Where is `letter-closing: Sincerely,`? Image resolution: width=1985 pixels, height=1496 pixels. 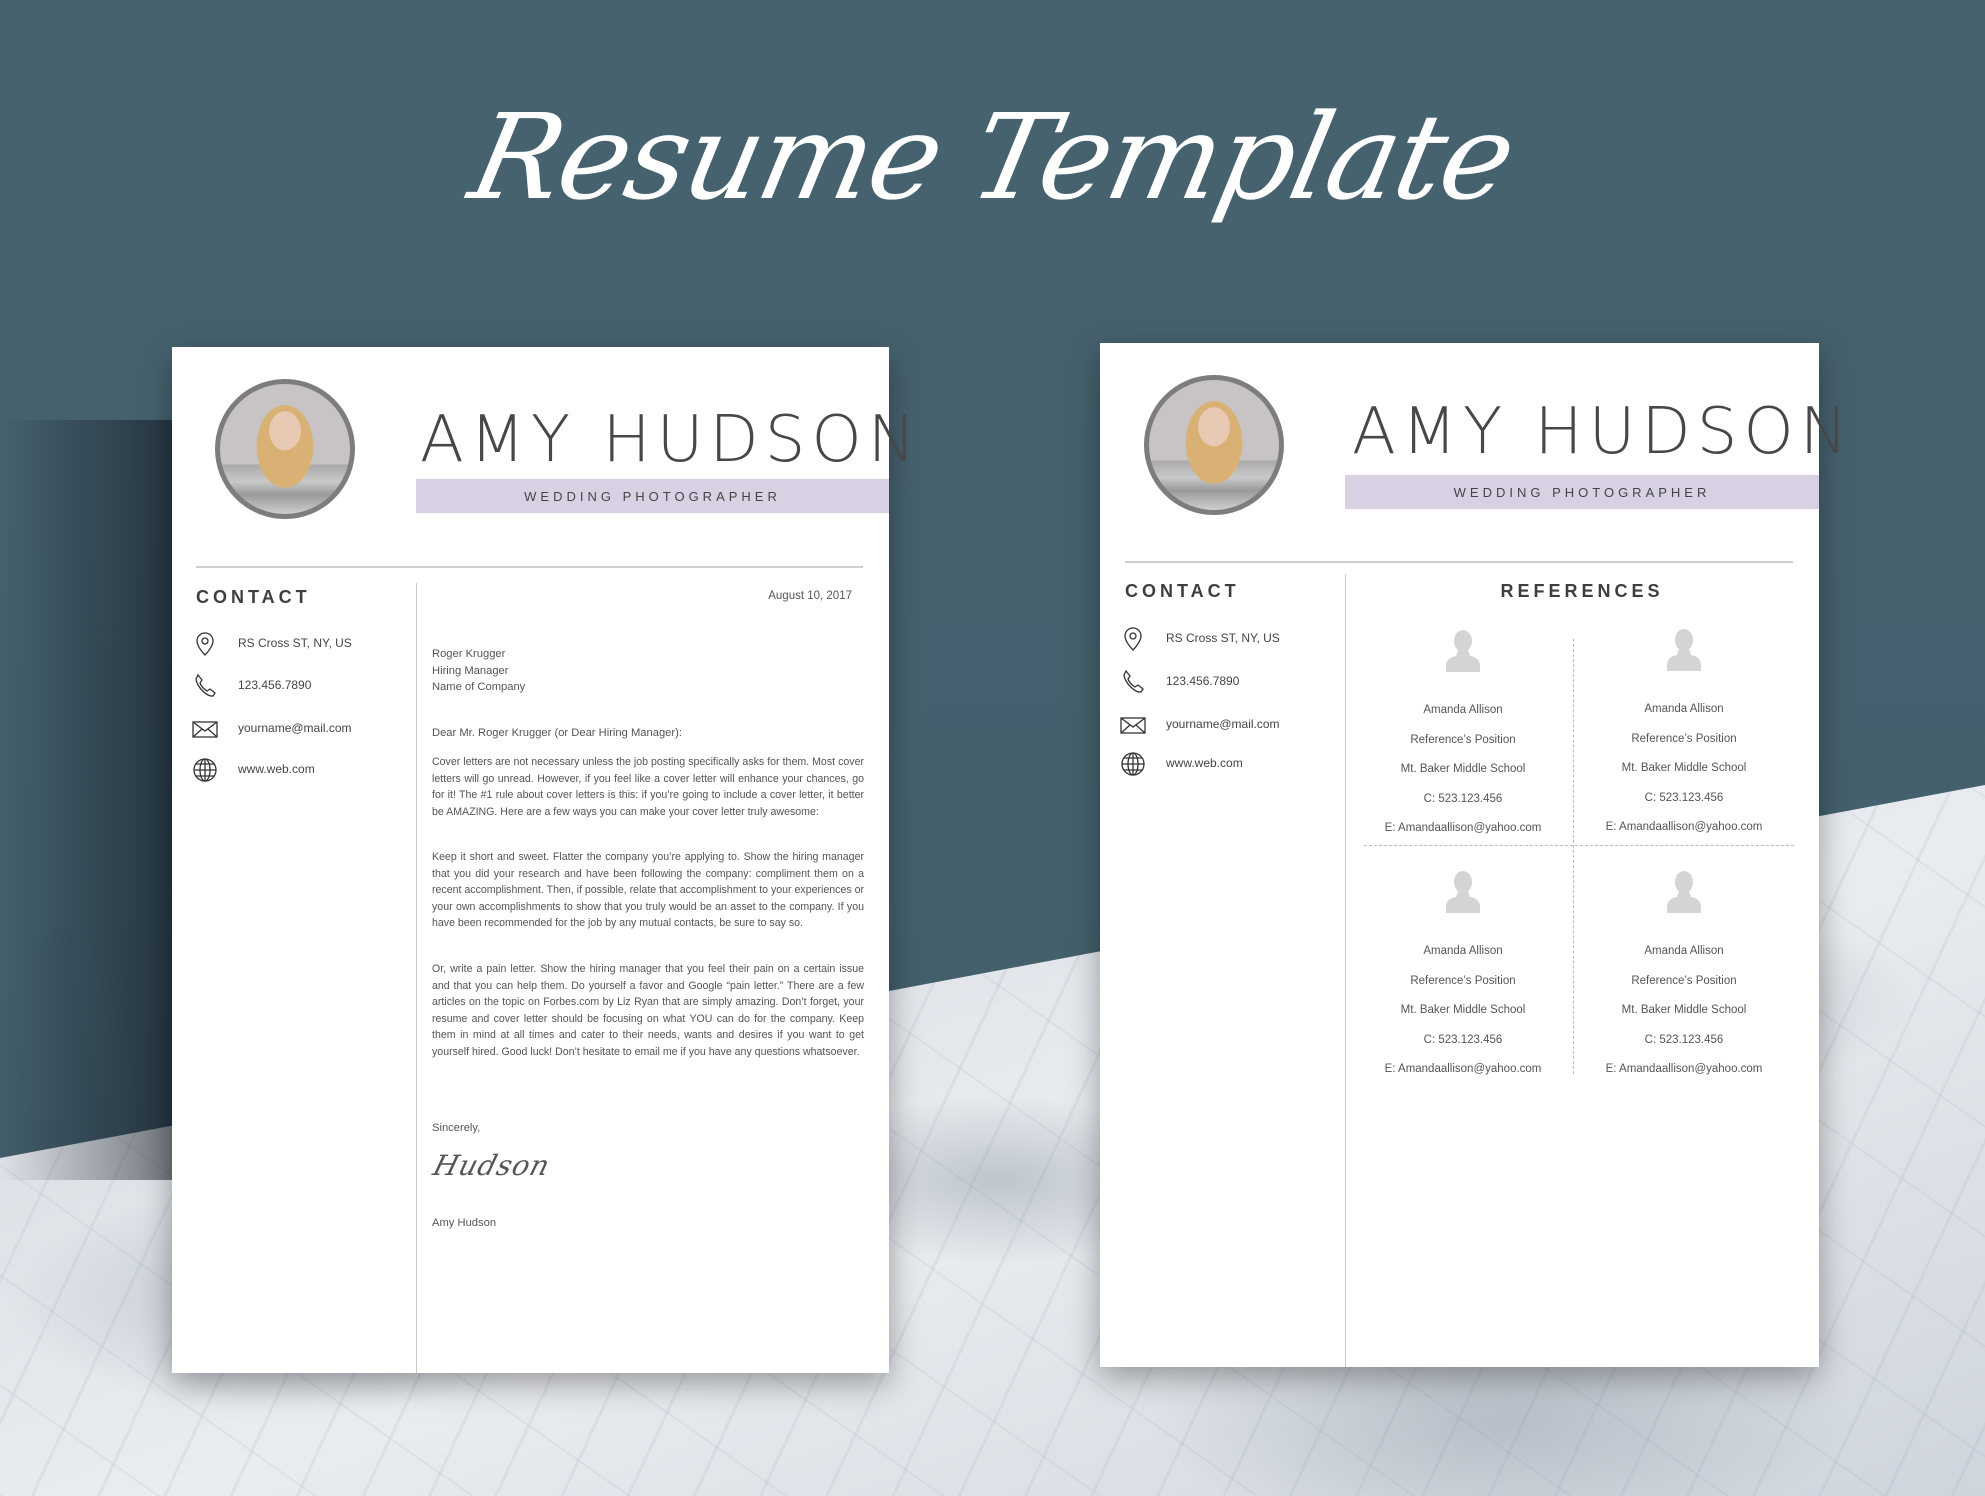
letter-closing: Sincerely, is located at coordinates (456, 1128).